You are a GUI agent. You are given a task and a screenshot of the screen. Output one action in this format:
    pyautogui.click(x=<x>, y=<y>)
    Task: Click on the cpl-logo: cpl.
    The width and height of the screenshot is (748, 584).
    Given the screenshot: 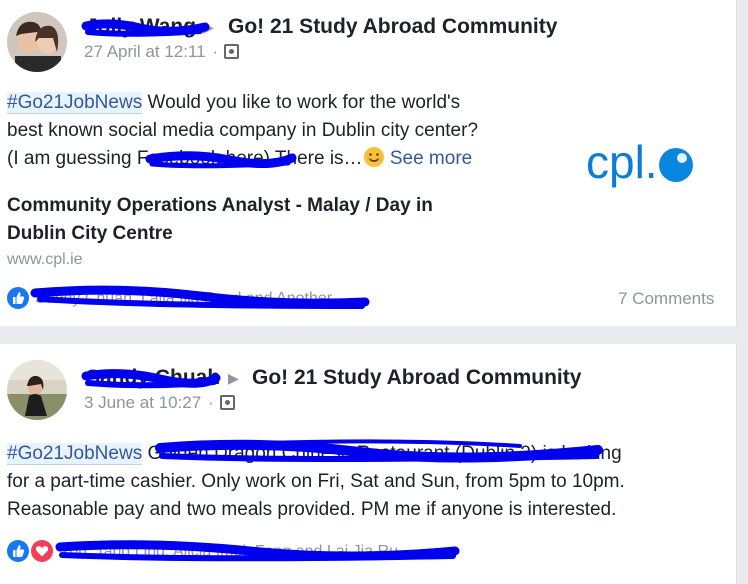 What is the action you would take?
    pyautogui.click(x=640, y=164)
    